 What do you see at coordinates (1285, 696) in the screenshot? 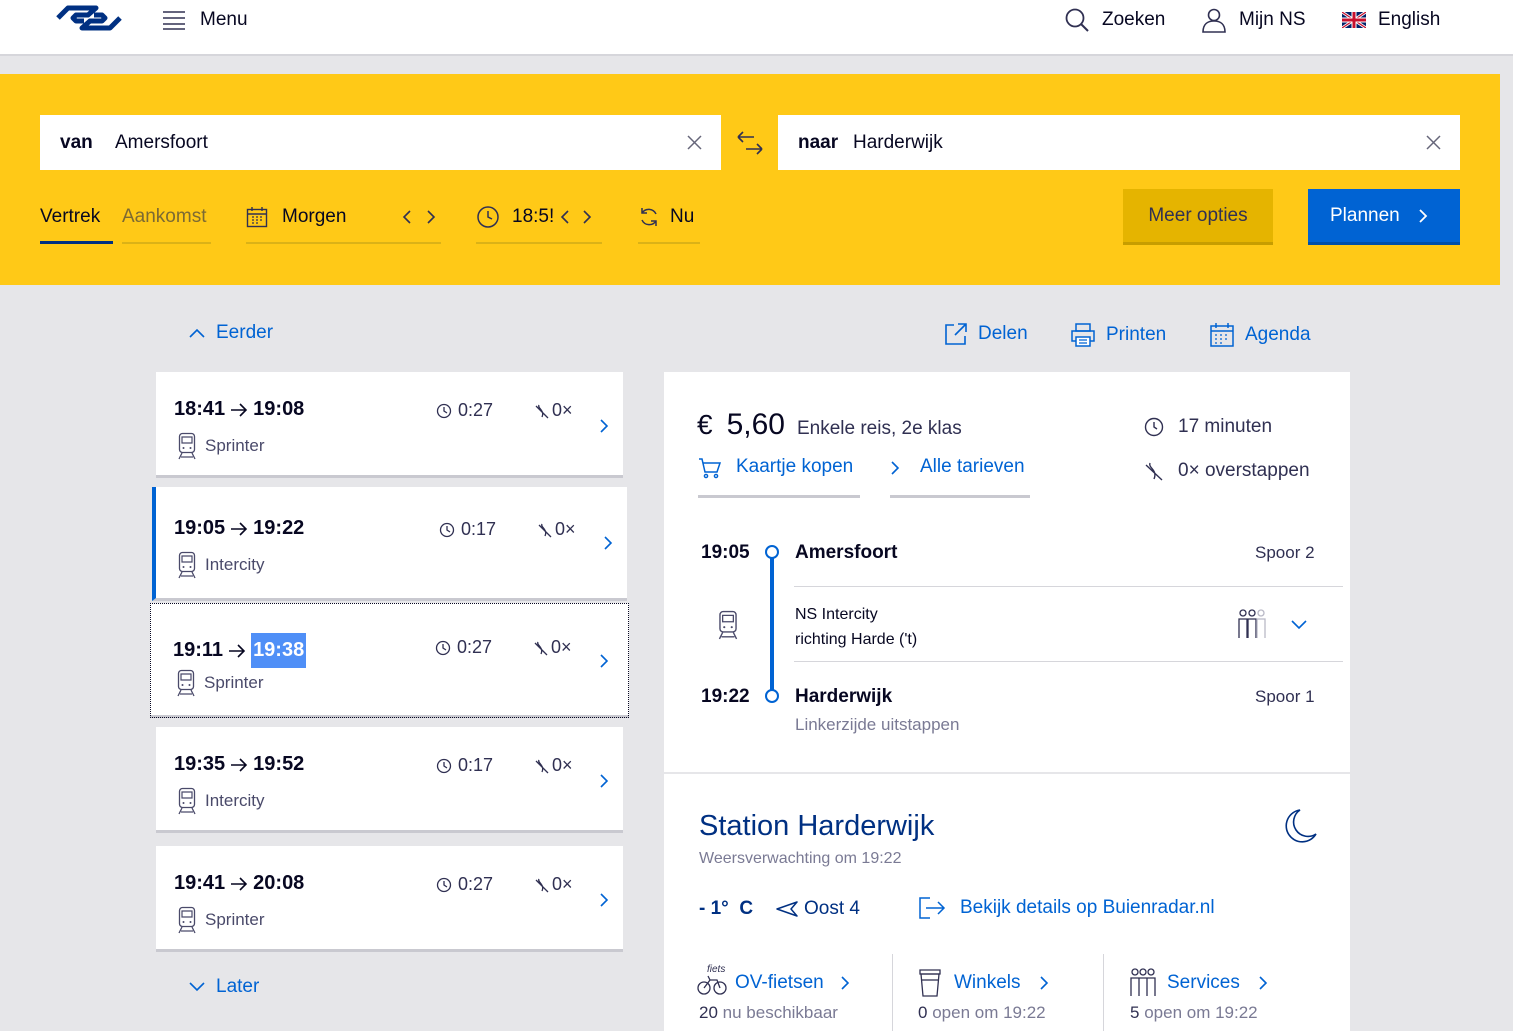
I see `arrival-platform: Spoor 1` at bounding box center [1285, 696].